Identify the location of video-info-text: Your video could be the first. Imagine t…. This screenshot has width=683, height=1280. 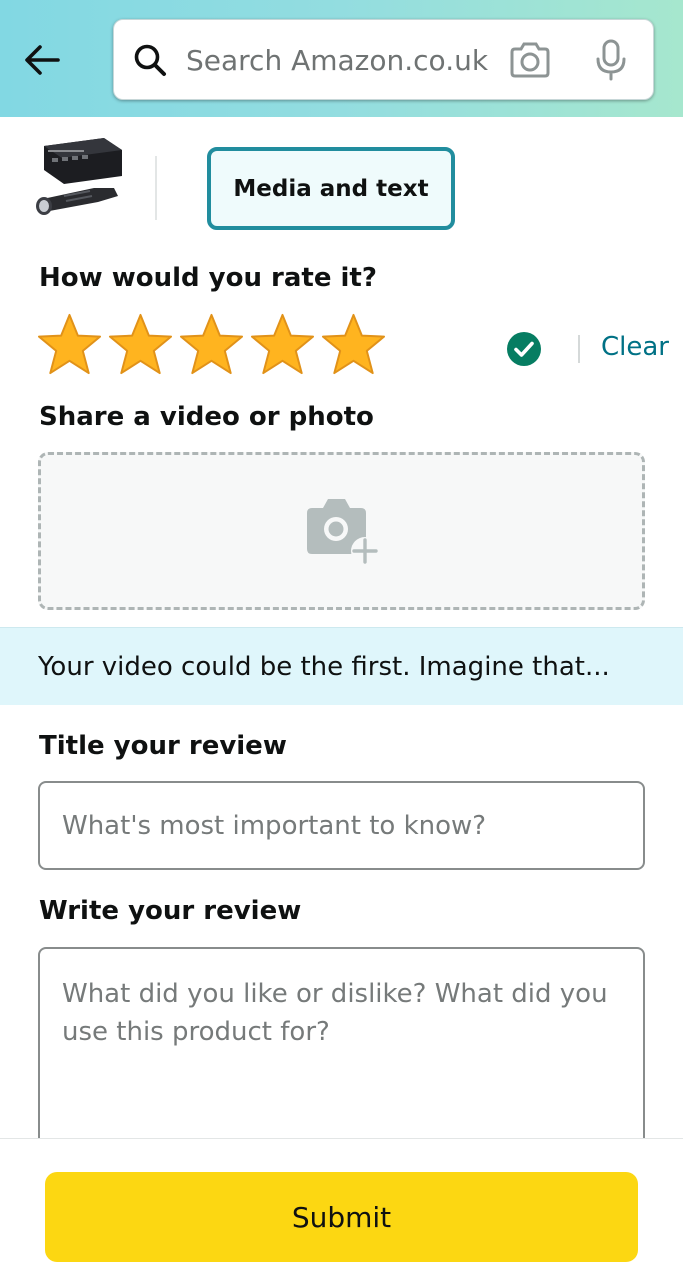
(324, 666).